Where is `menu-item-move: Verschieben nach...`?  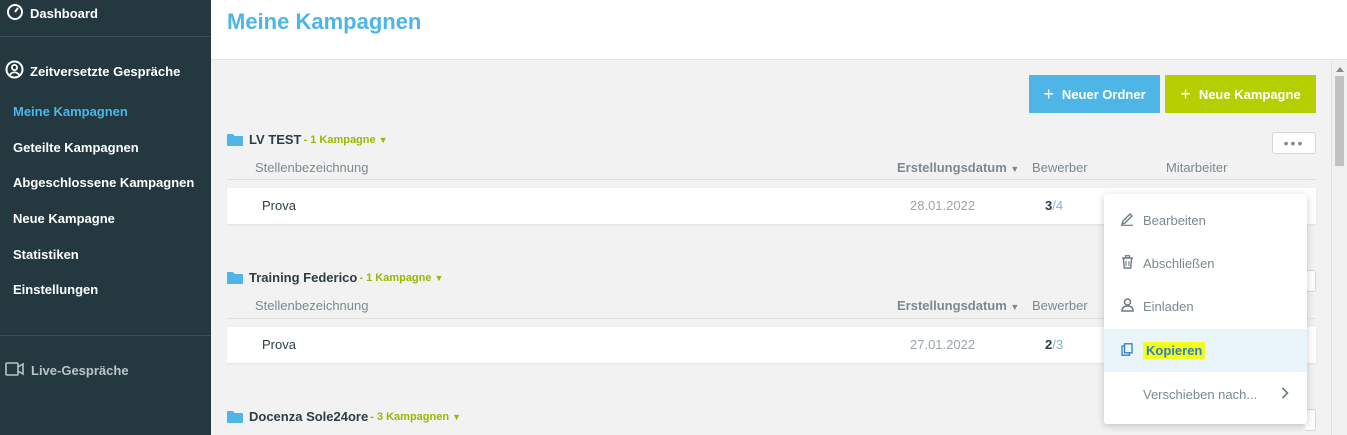
menu-item-move: Verschieben nach... is located at coordinates (1205, 394).